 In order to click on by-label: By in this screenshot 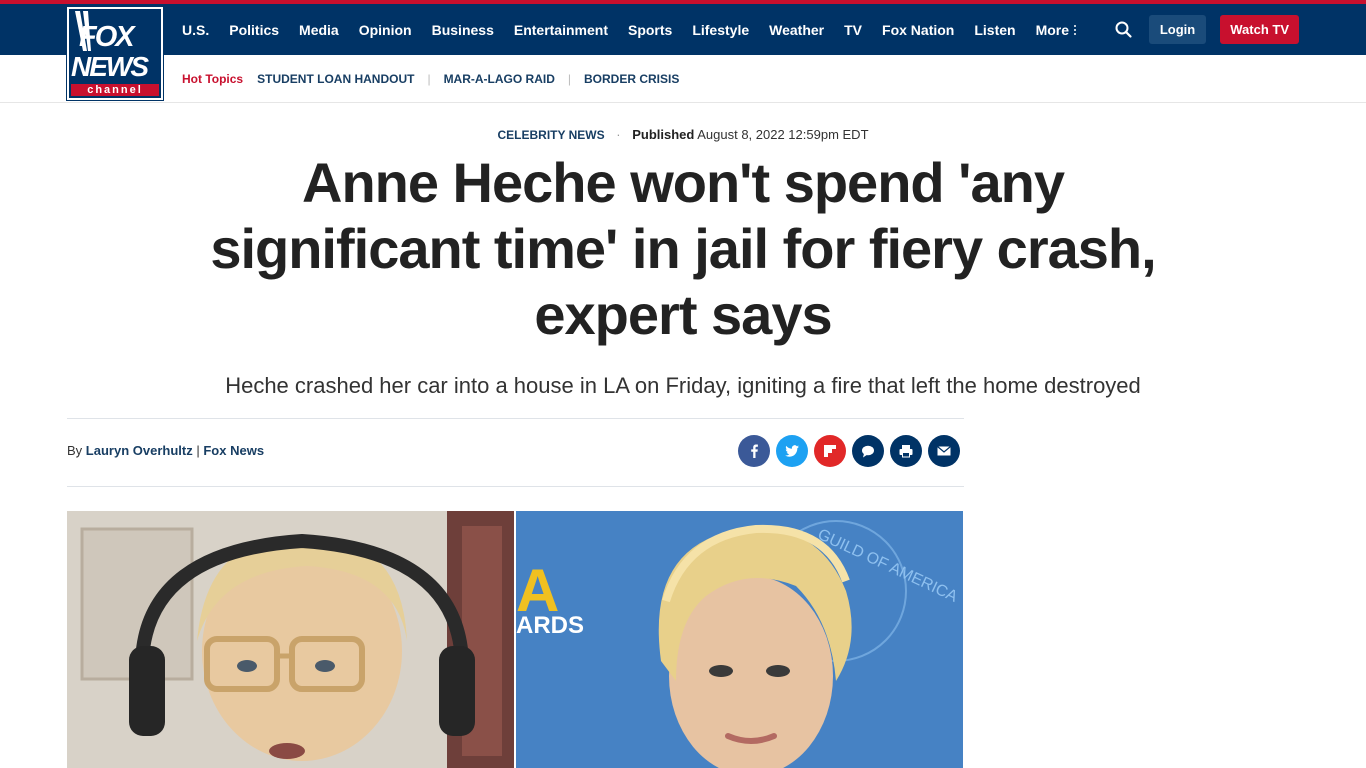, I will do `click(75, 450)`.